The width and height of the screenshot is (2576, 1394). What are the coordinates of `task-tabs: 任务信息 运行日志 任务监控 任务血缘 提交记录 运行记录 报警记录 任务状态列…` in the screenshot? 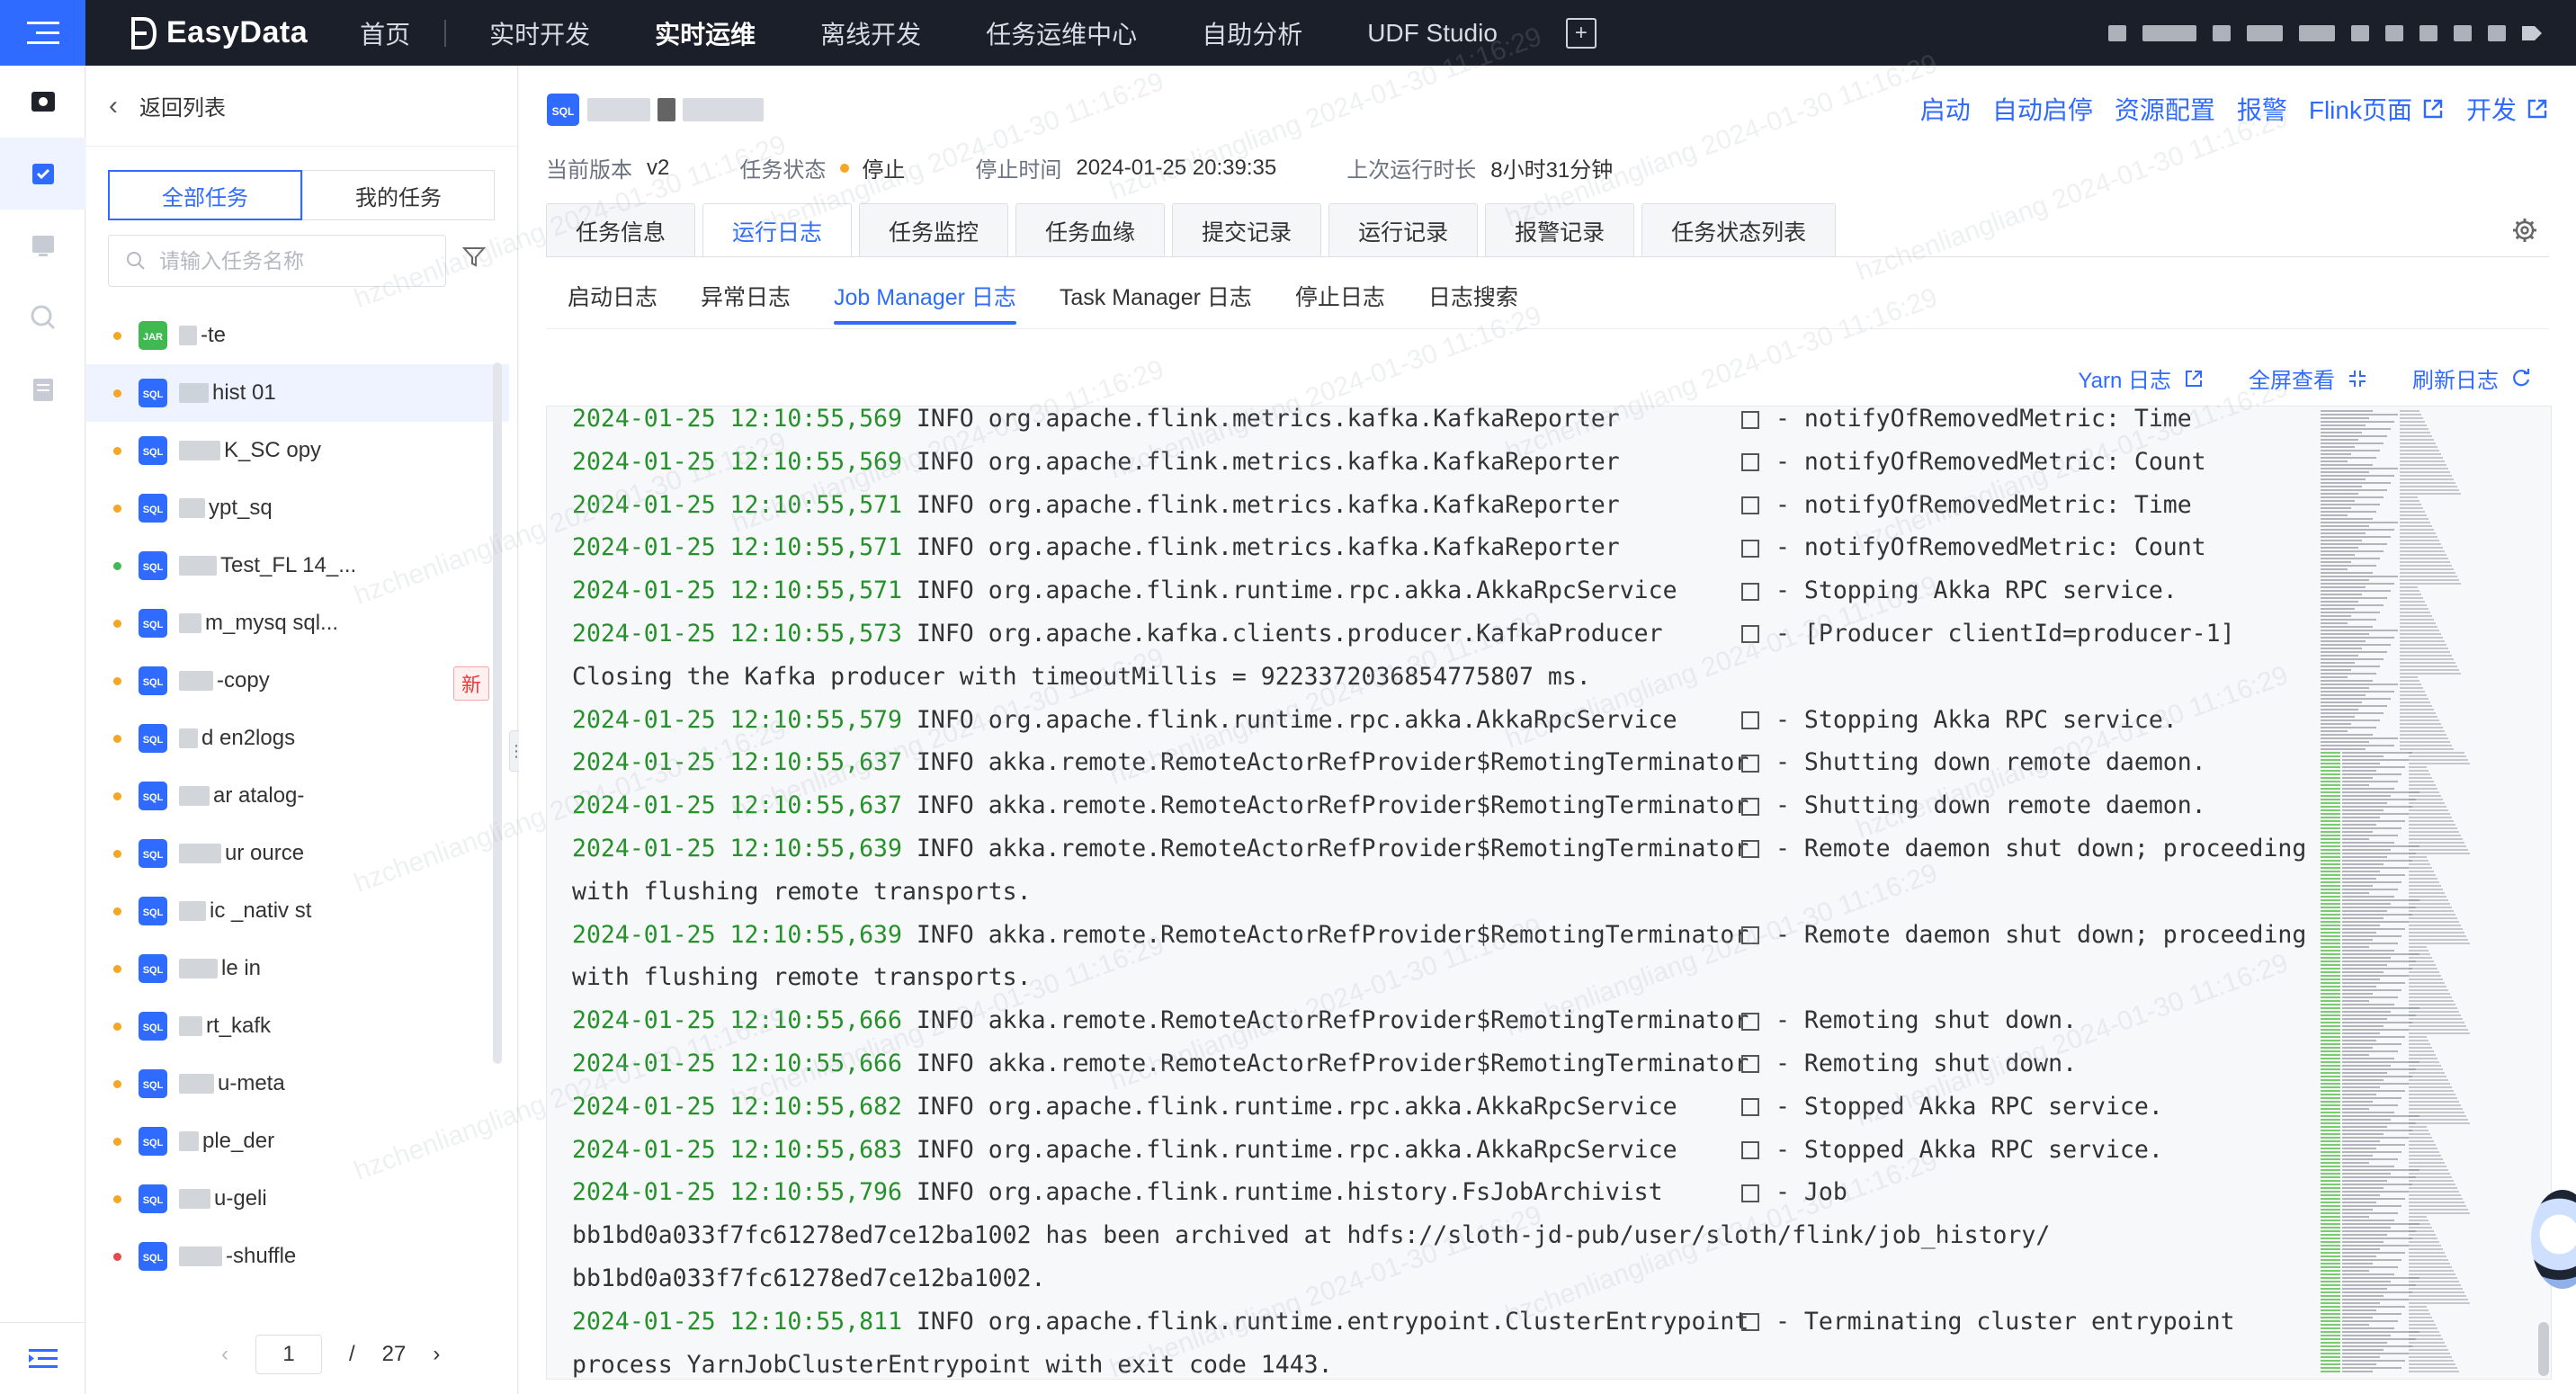 It's located at (1191, 230).